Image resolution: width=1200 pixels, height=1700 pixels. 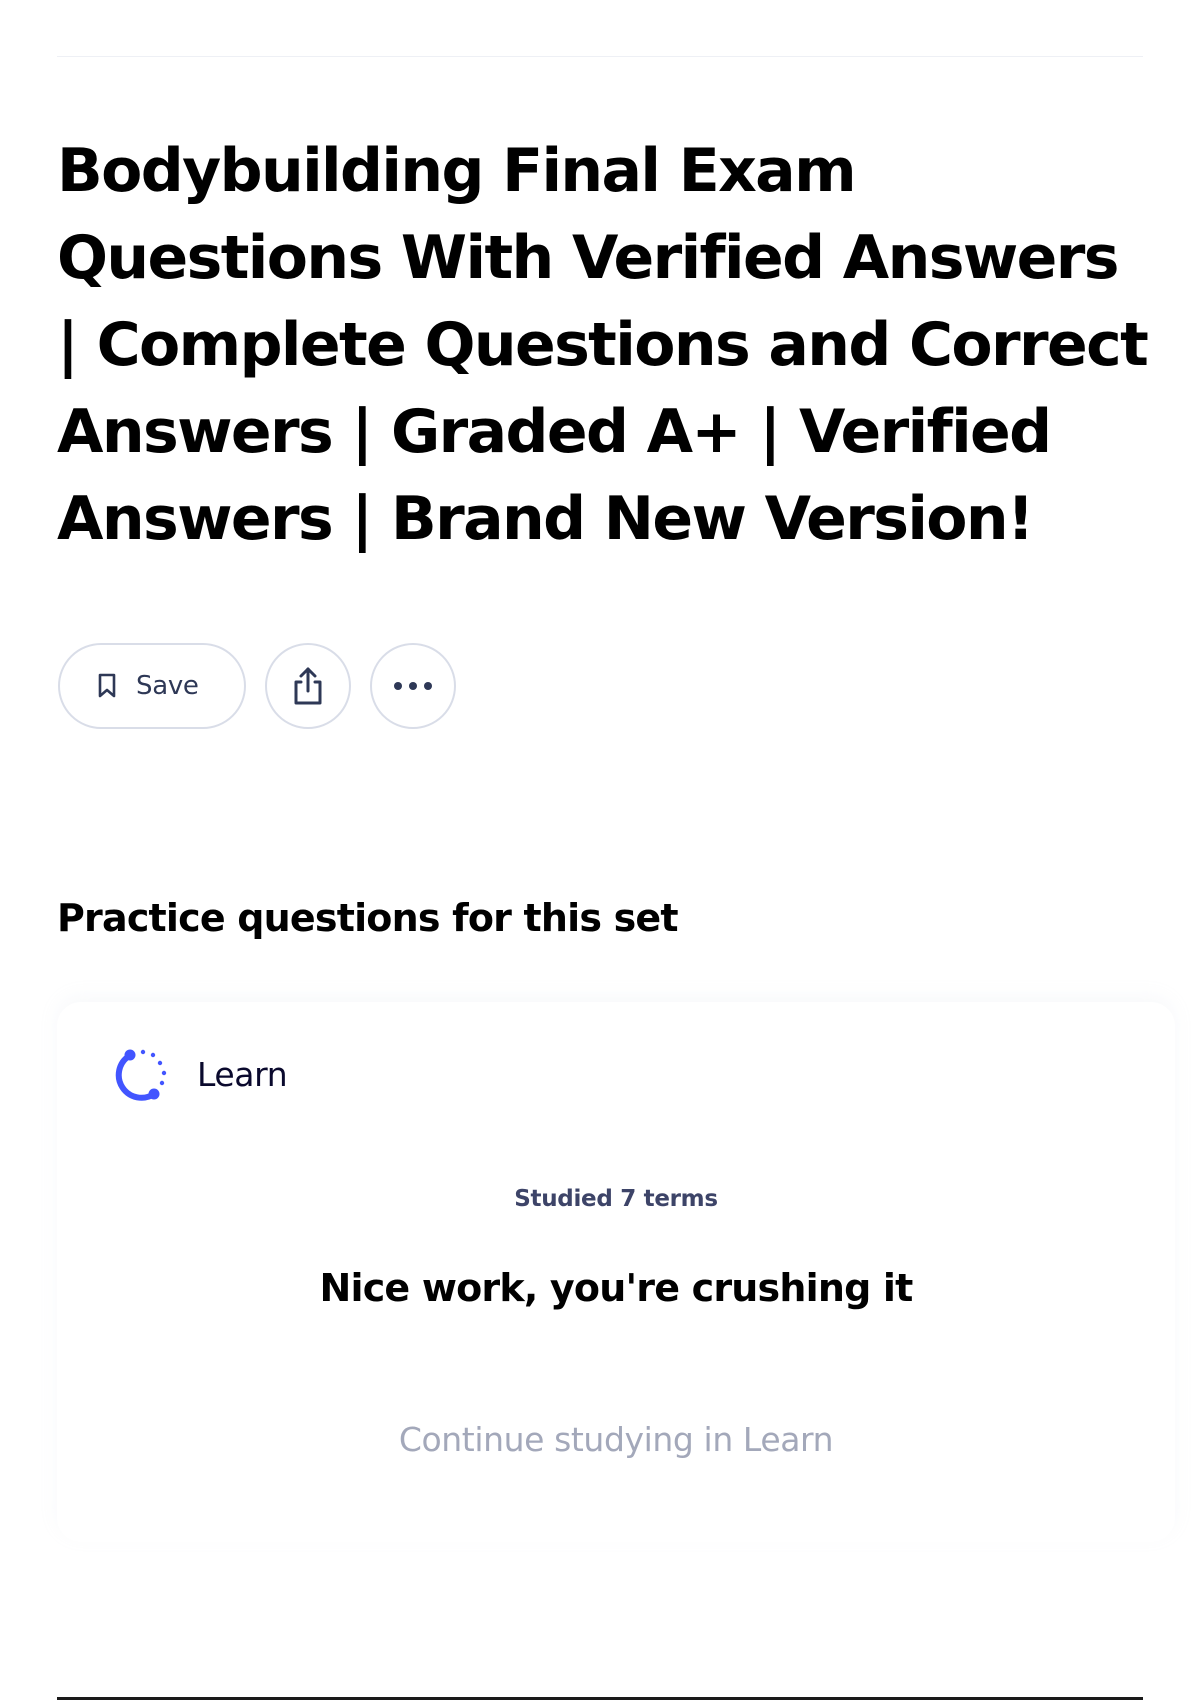 I want to click on share-icon, so click(x=308, y=686).